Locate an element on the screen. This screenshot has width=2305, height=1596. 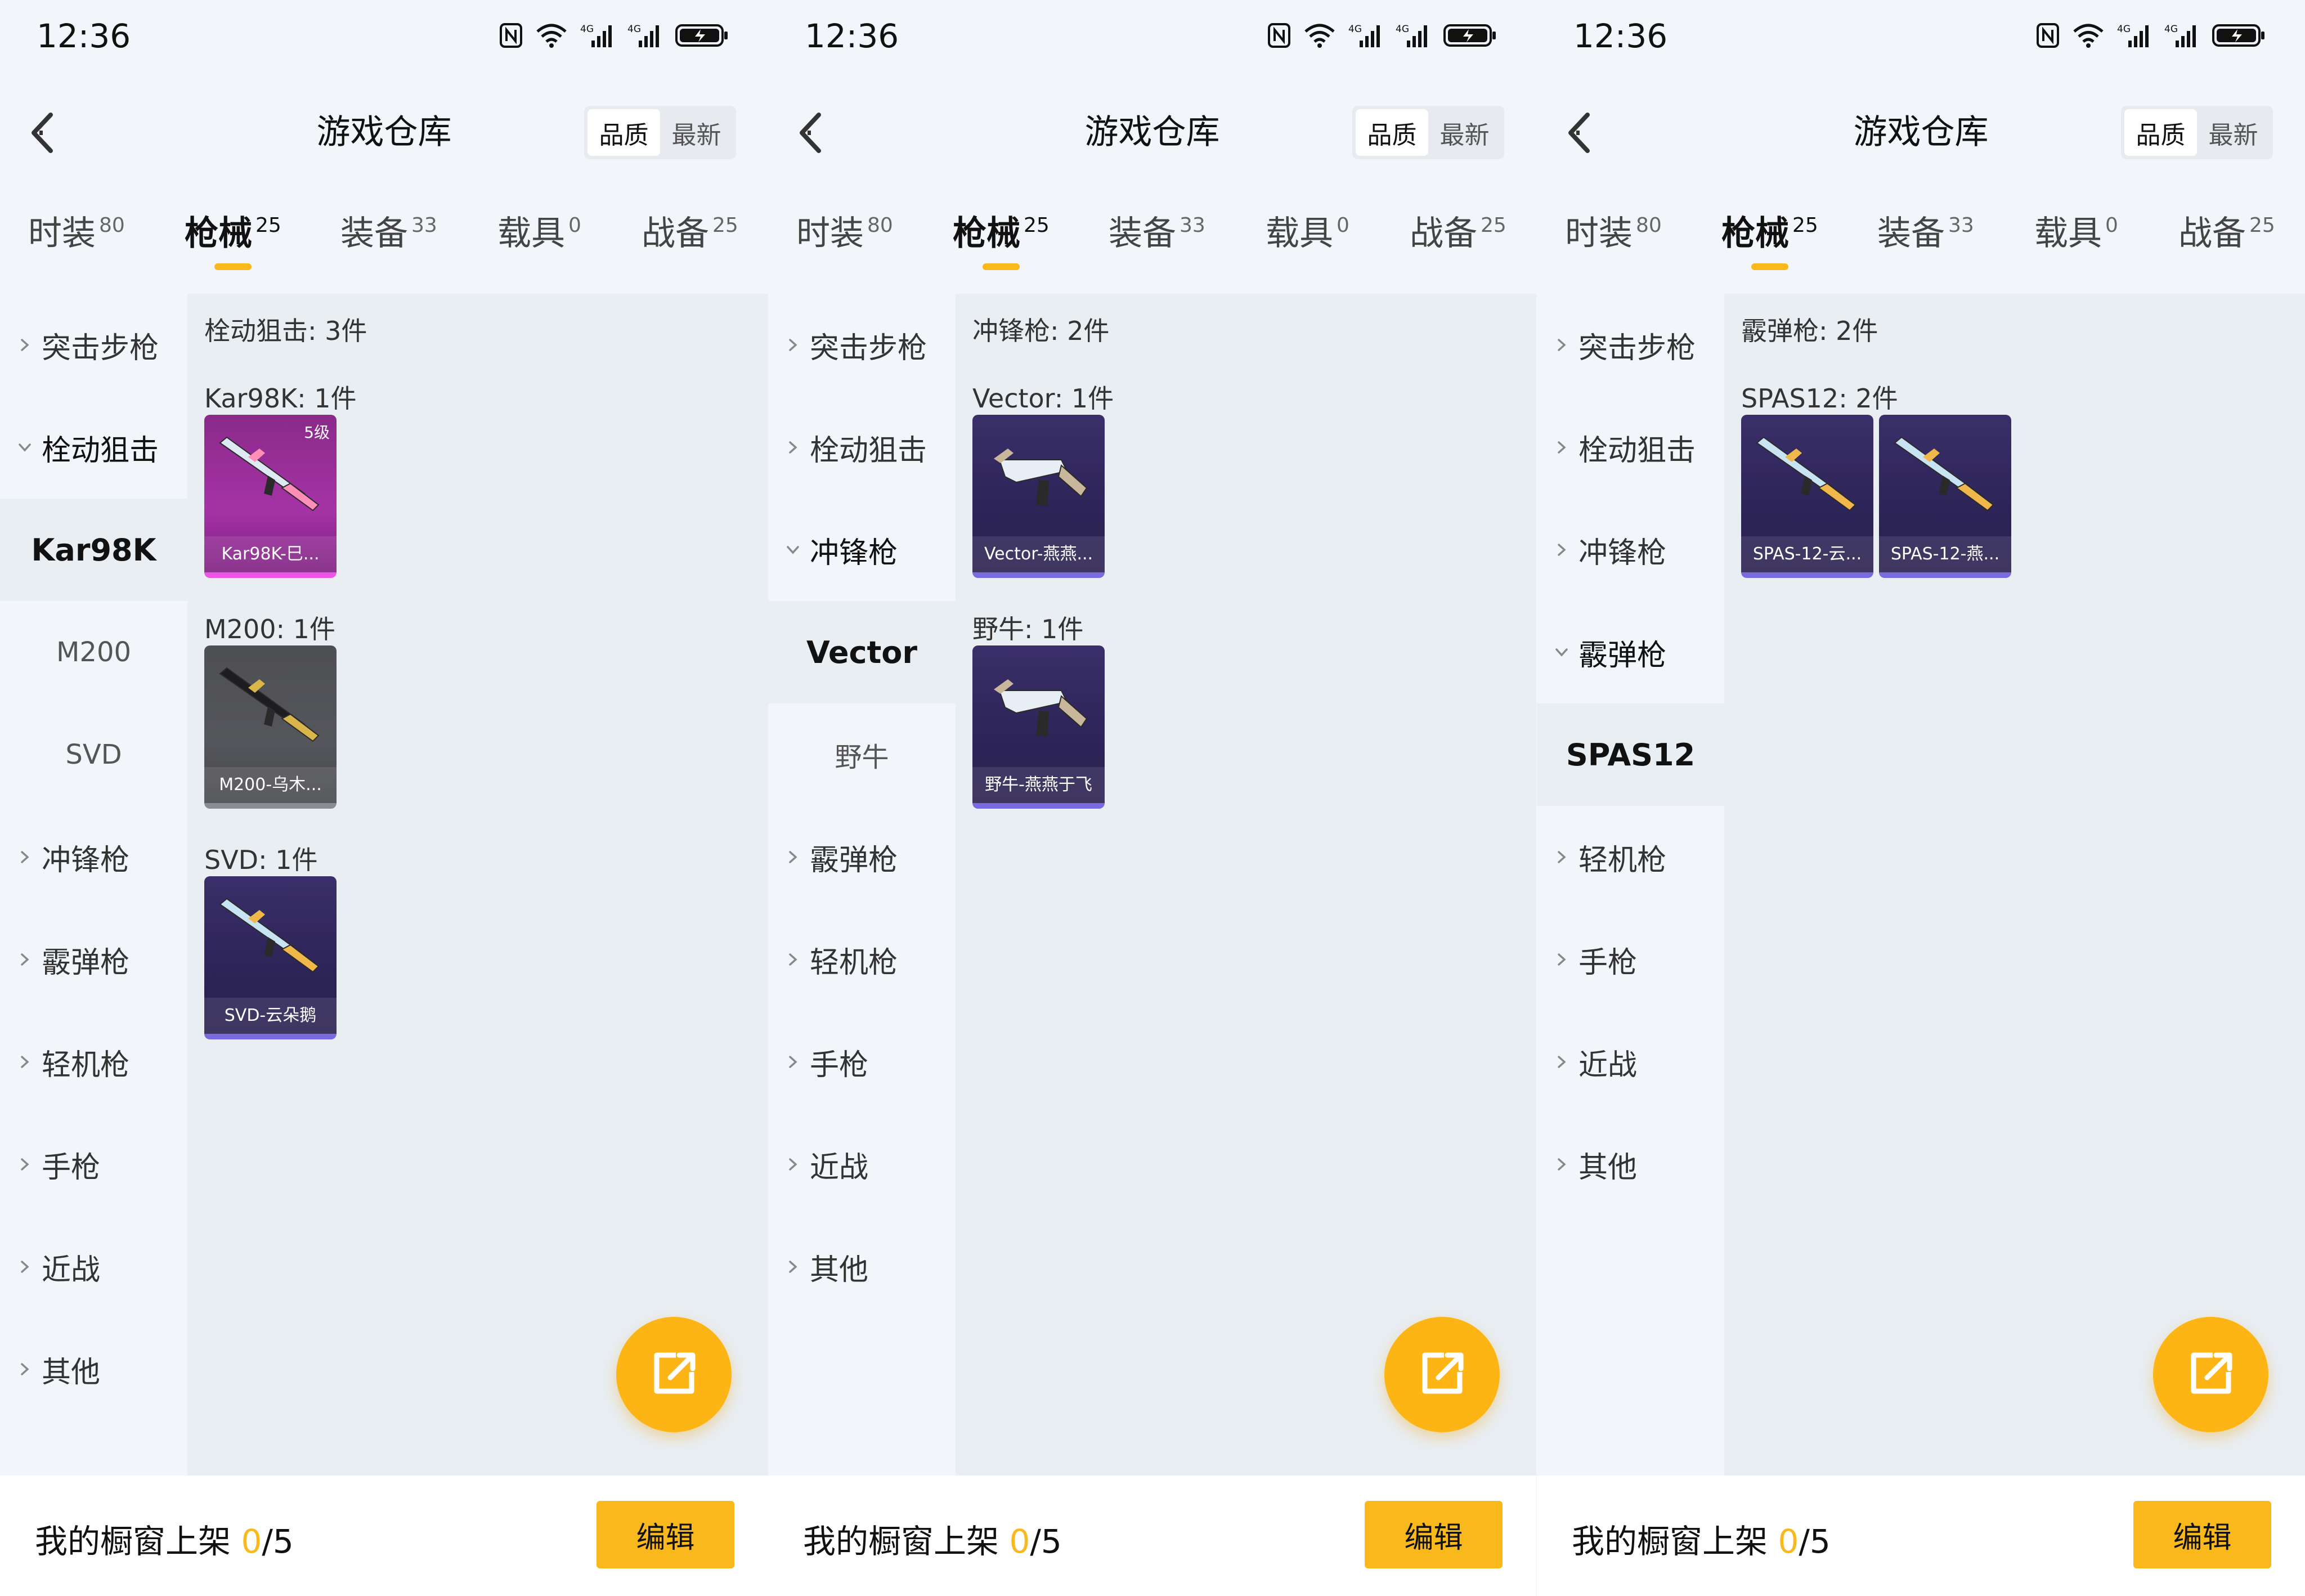
sidebar-subitem: SVD is located at coordinates (93, 754).